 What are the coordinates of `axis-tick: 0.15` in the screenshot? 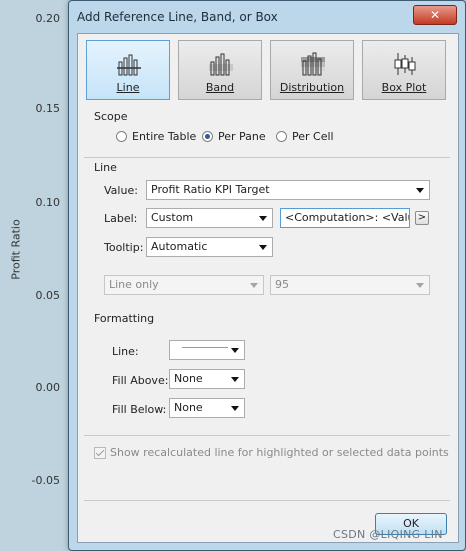 It's located at (48, 108).